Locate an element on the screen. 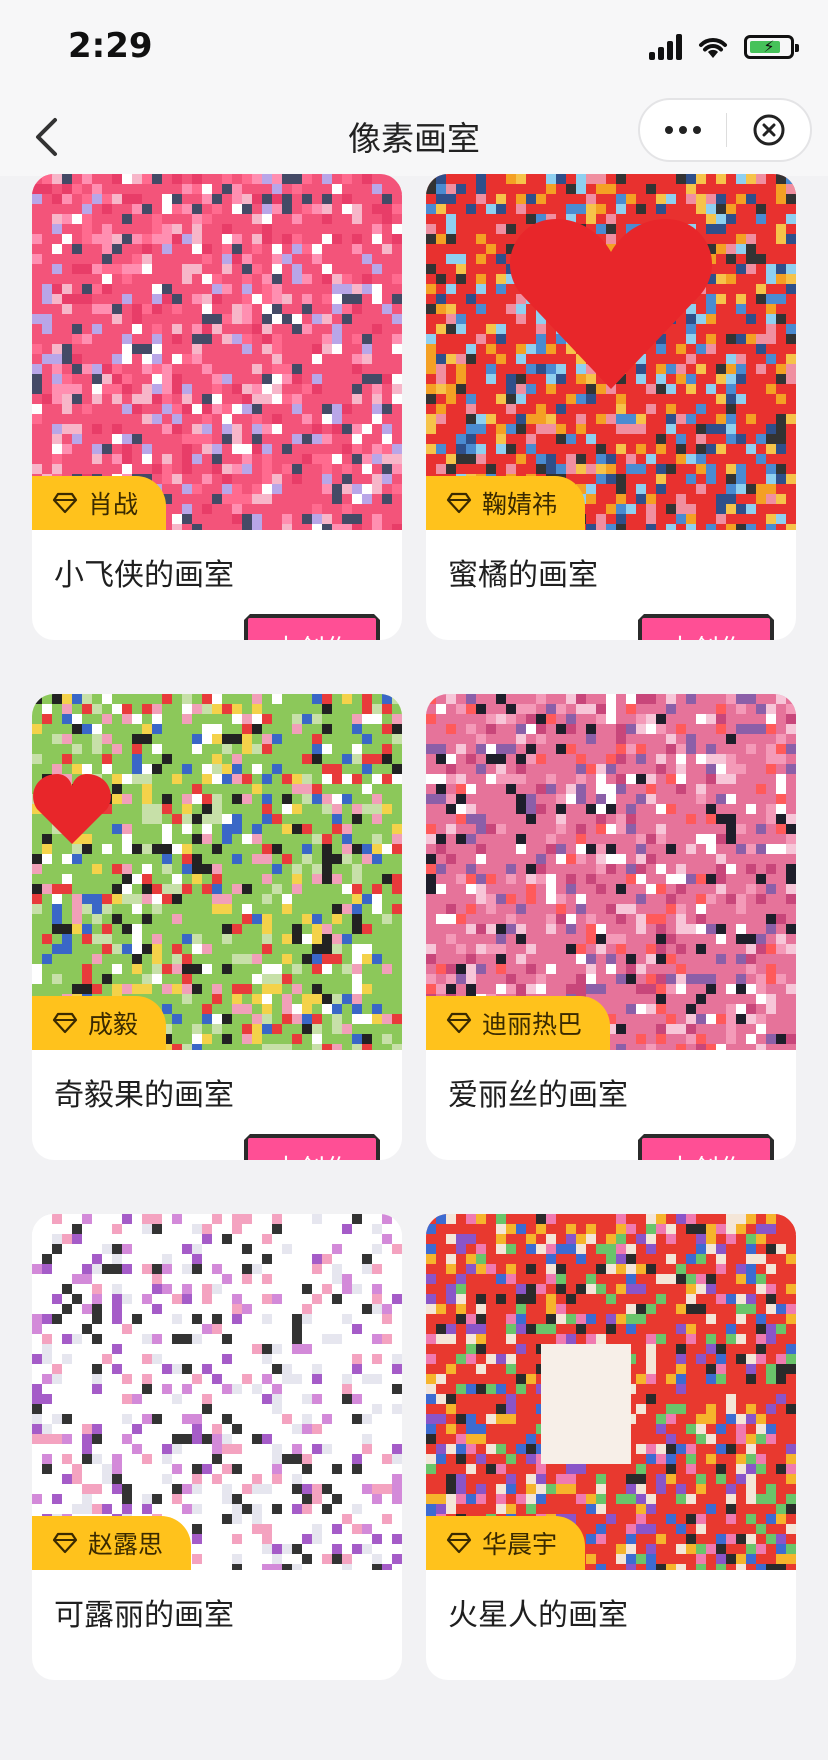 The height and width of the screenshot is (1760, 828). idol-name: 迪丽热巴 is located at coordinates (532, 1024).